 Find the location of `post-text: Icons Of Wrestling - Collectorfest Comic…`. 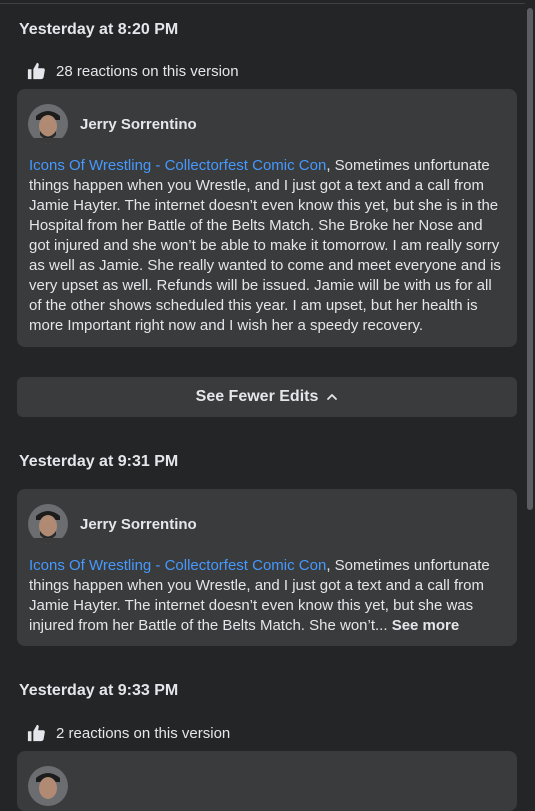

post-text: Icons Of Wrestling - Collectorfest Comic… is located at coordinates (268, 596).